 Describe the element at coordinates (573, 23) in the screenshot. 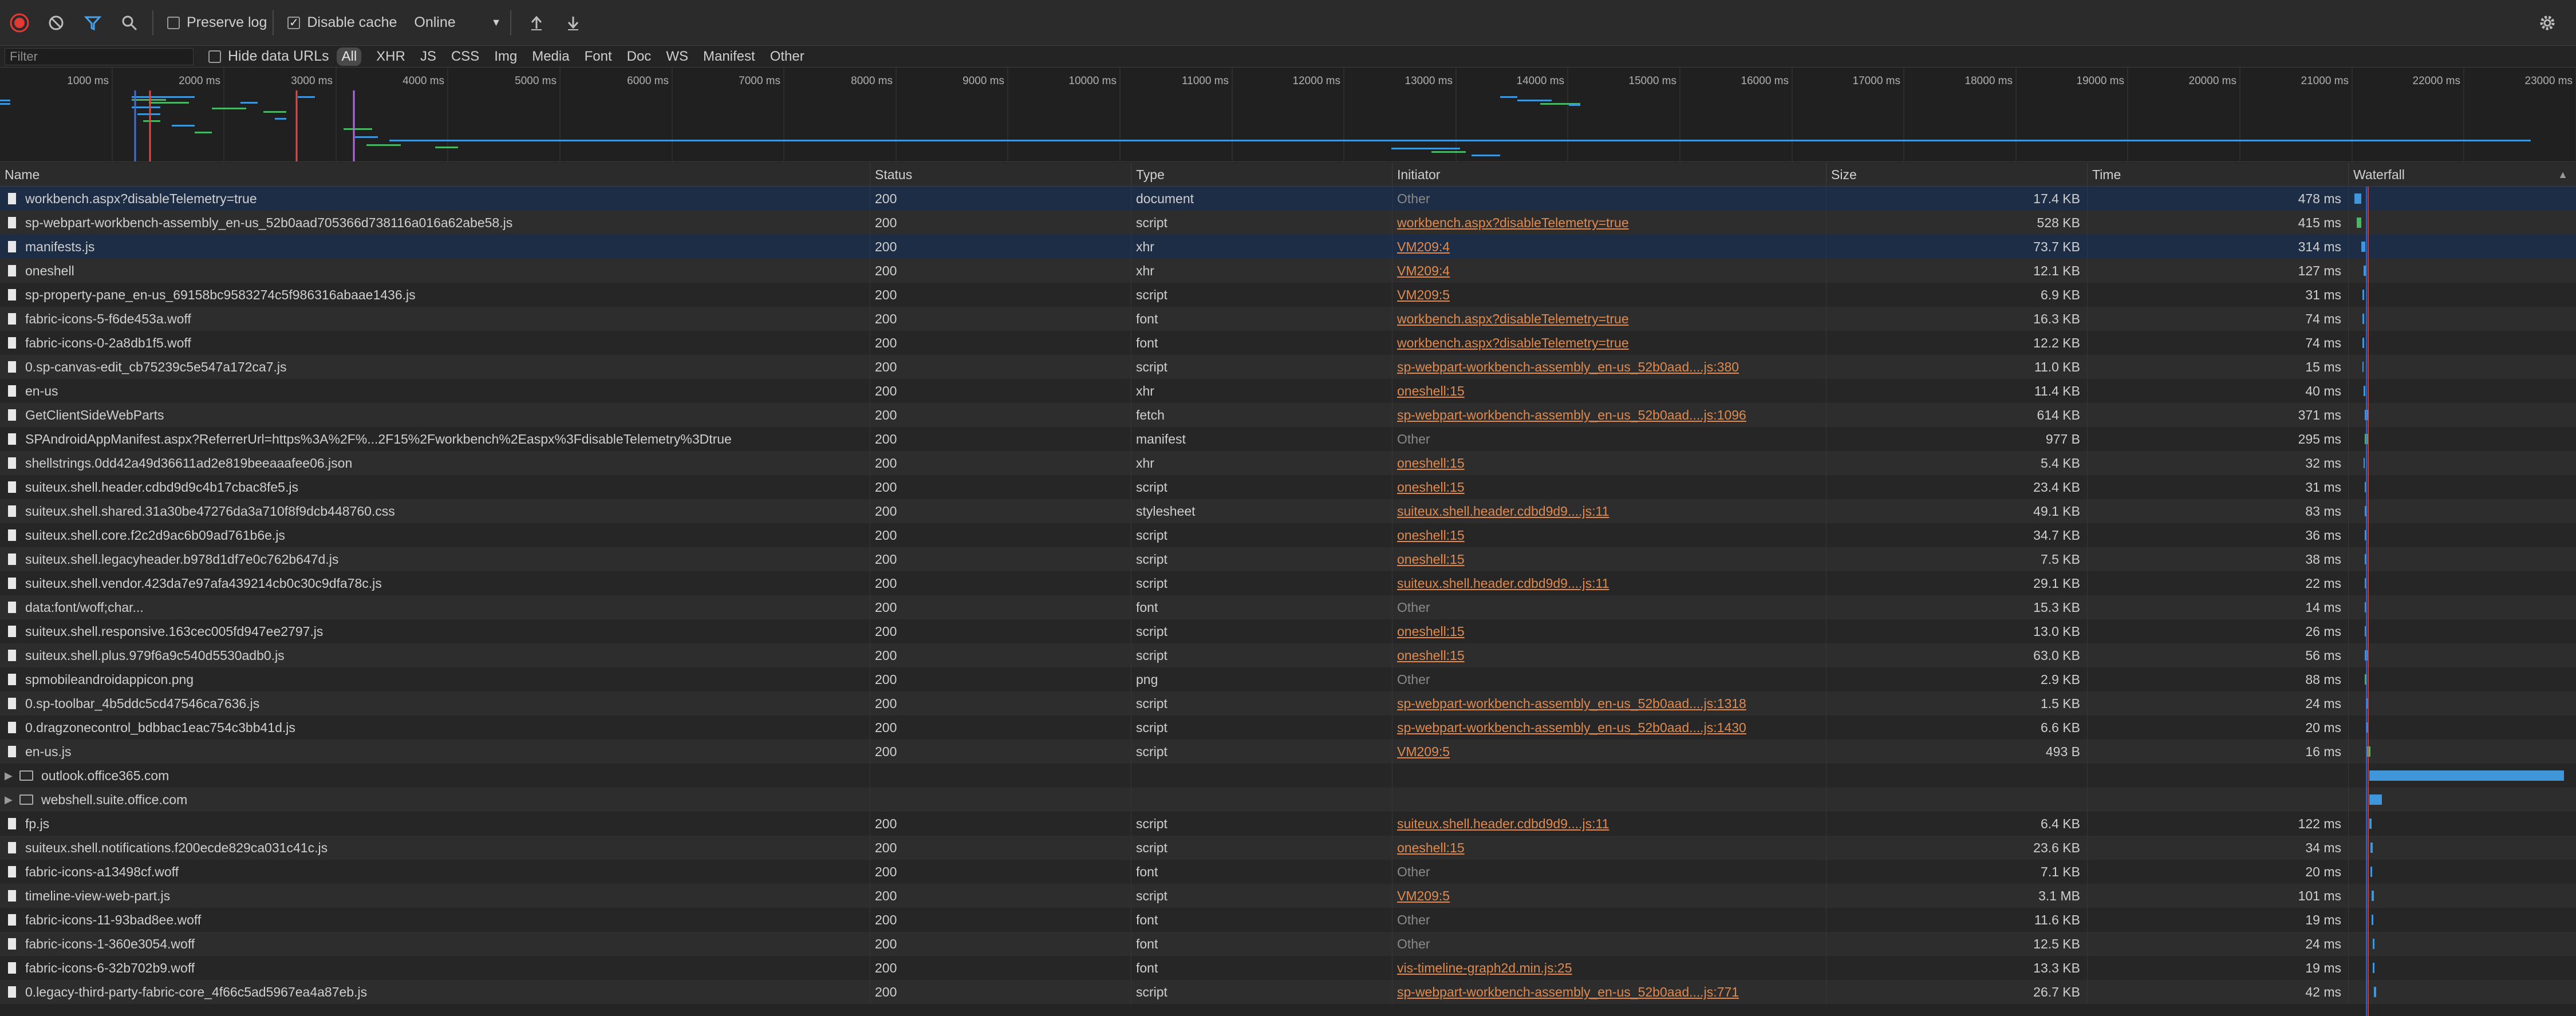

I see `export-har-button` at that location.